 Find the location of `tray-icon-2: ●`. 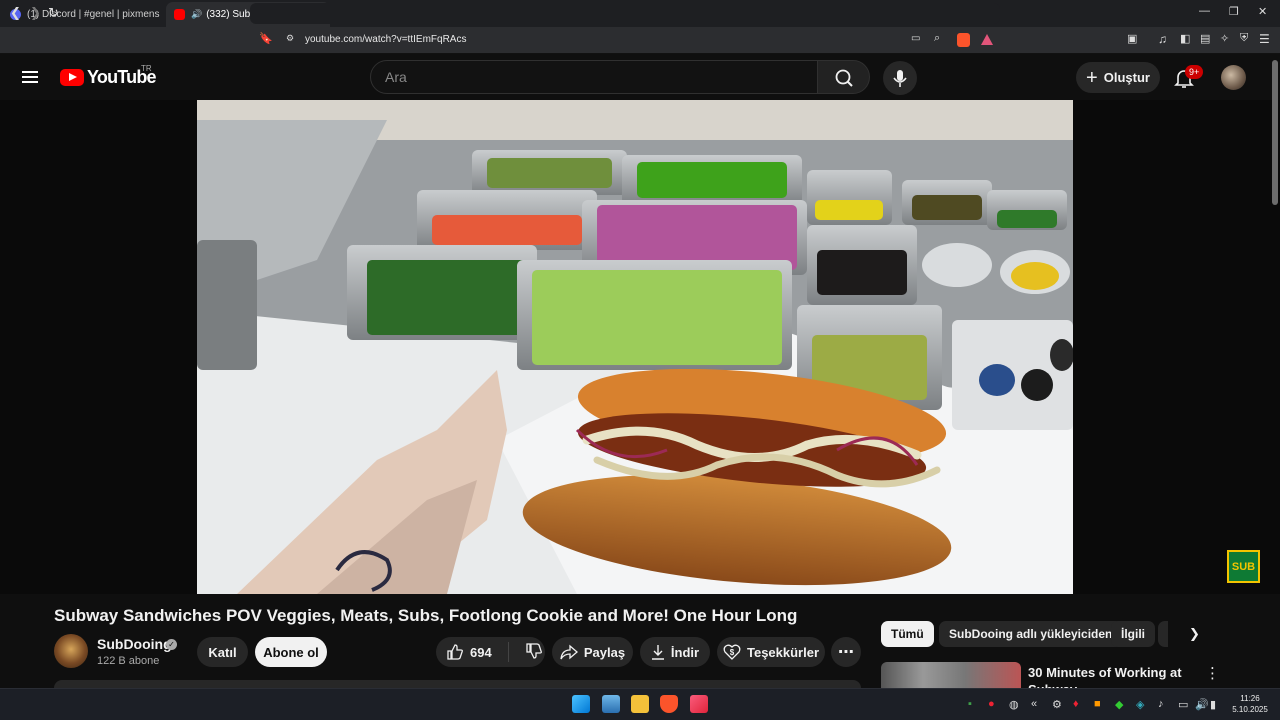

tray-icon-2: ● is located at coordinates (991, 704).